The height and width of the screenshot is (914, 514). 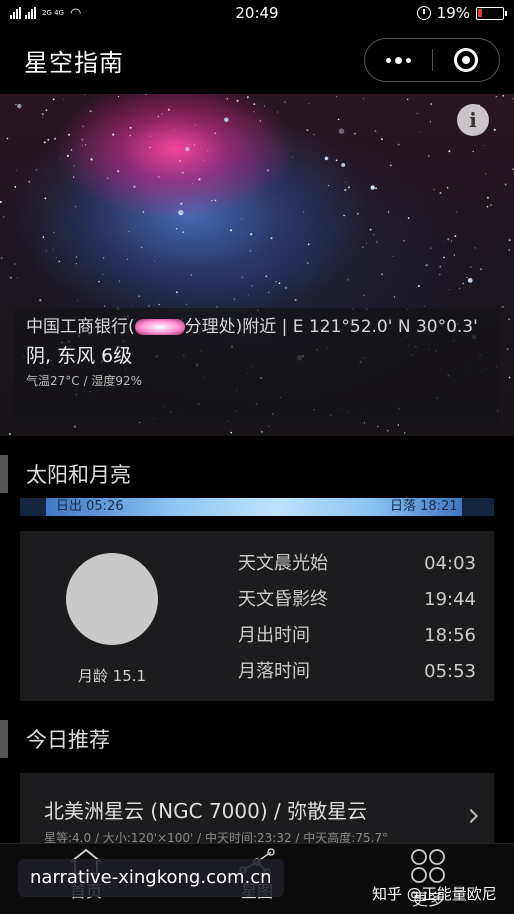 I want to click on section-title: 太阳和月亮, so click(x=78, y=475).